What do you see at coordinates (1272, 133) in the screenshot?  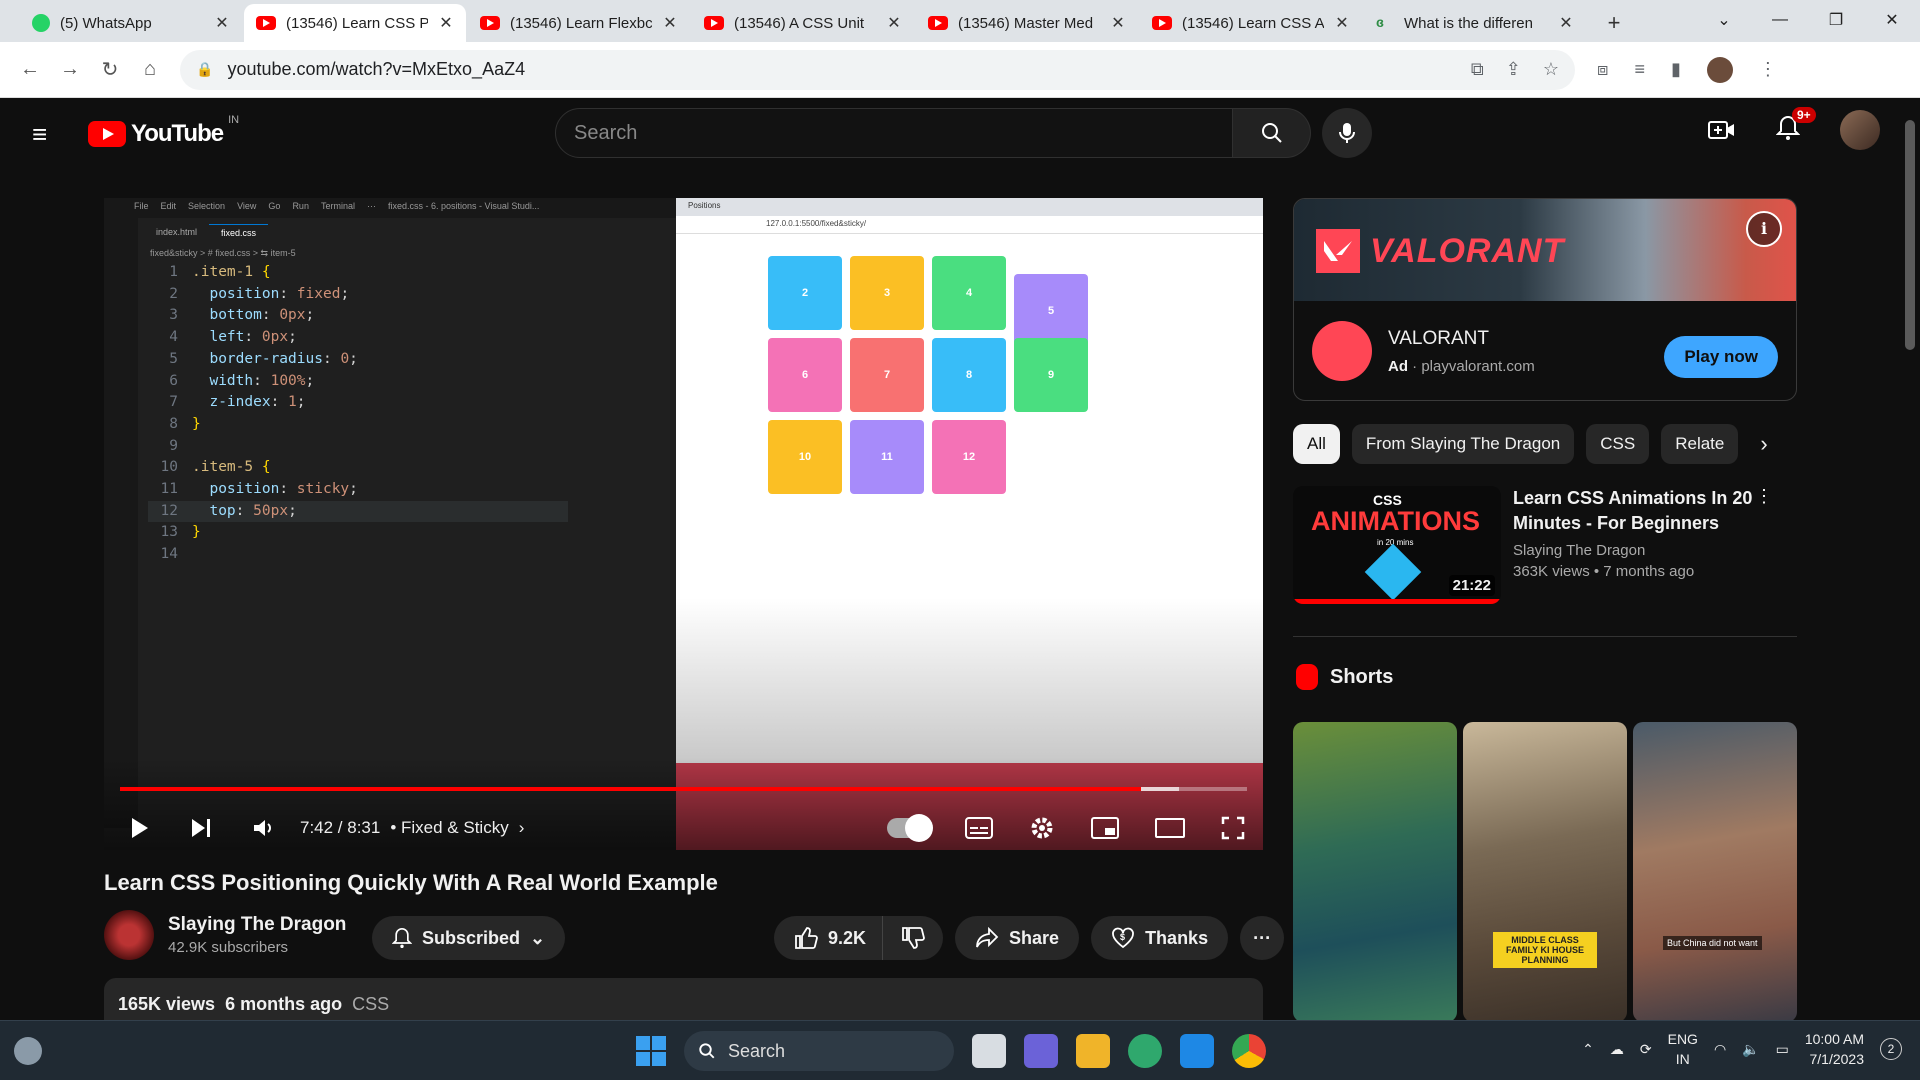 I see `search-button` at bounding box center [1272, 133].